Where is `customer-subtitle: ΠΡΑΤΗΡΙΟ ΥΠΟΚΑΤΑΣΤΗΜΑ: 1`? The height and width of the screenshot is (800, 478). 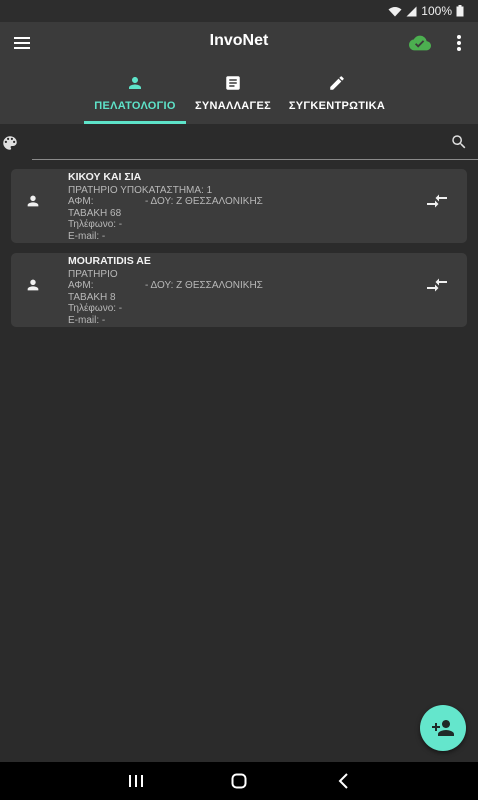 customer-subtitle: ΠΡΑΤΗΡΙΟ ΥΠΟΚΑΤΑΣΤΗΜΑ: 1 is located at coordinates (140, 190).